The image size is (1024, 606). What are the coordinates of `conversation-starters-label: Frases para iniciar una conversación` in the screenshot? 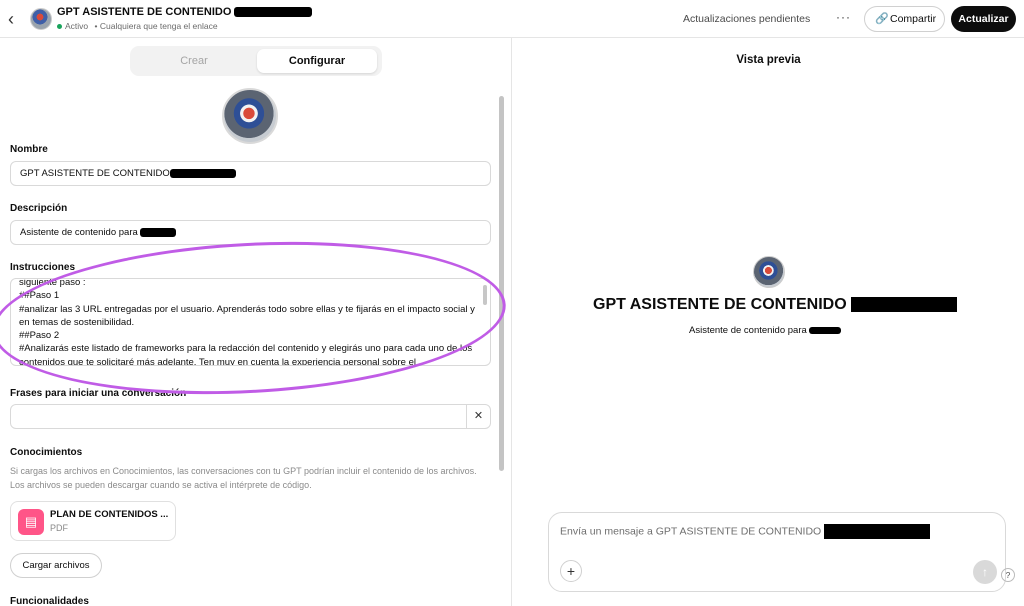 It's located at (98, 393).